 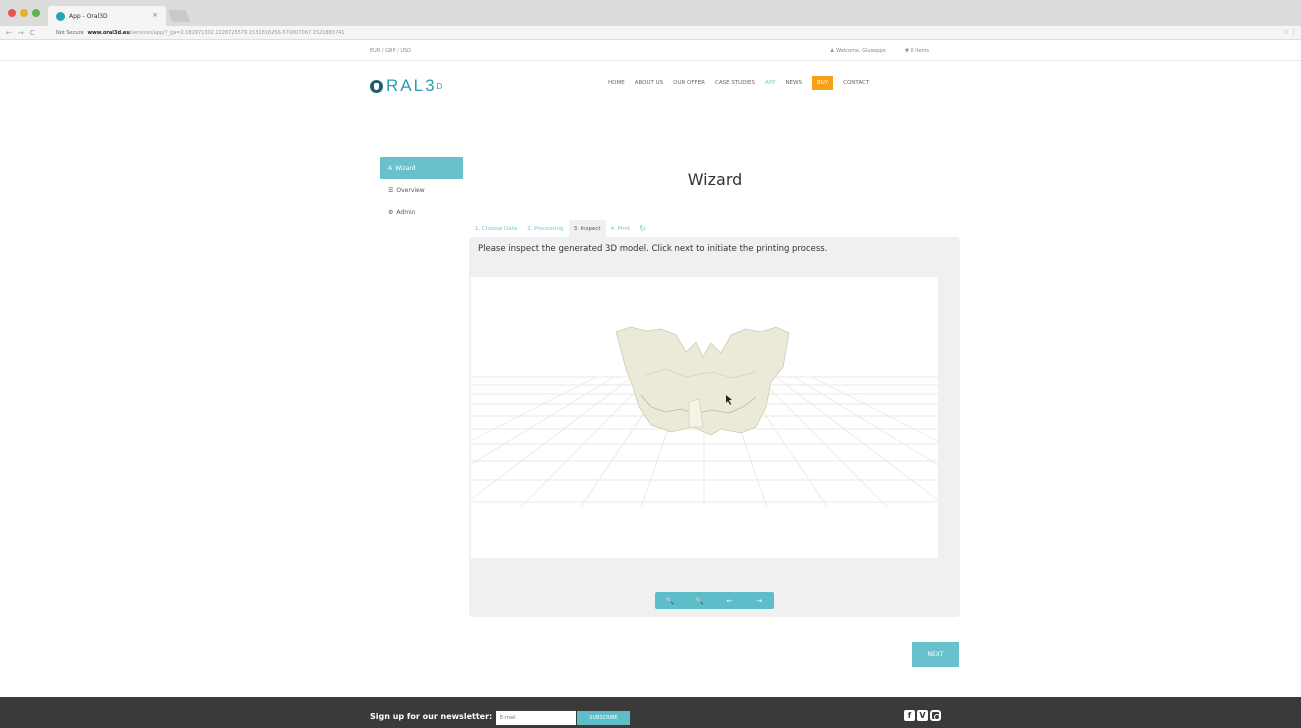 I want to click on social-links: f V, so click(x=922, y=715).